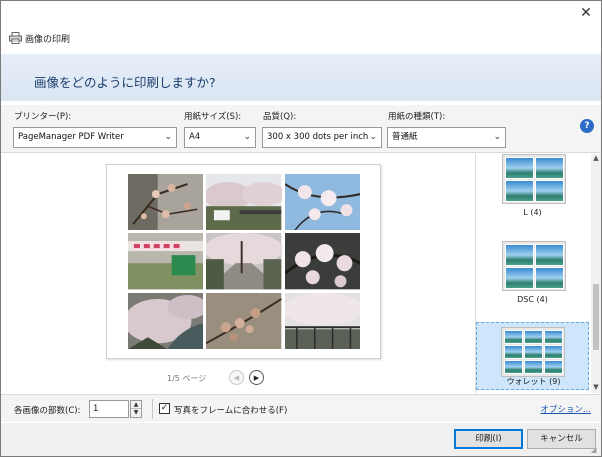  I want to click on printer-icon, so click(15, 38).